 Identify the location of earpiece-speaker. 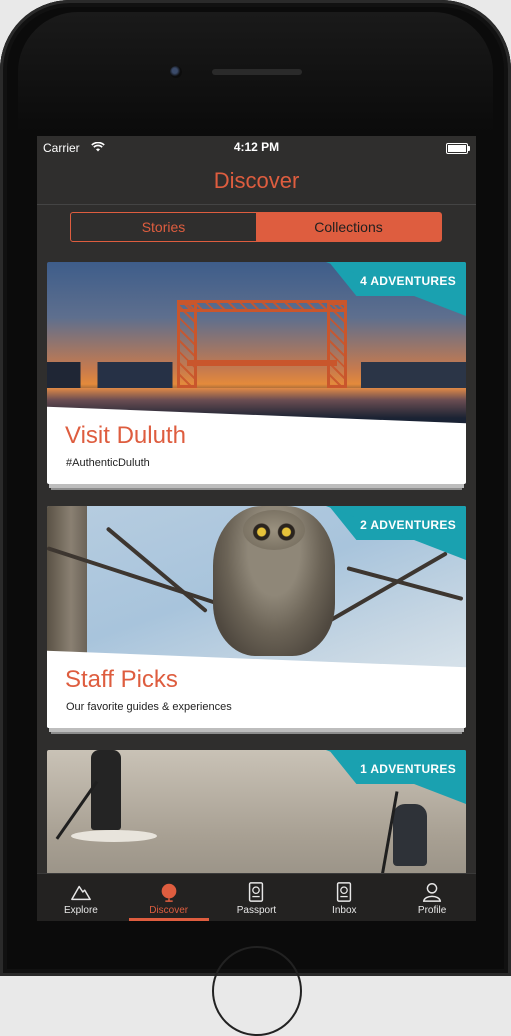
(257, 72).